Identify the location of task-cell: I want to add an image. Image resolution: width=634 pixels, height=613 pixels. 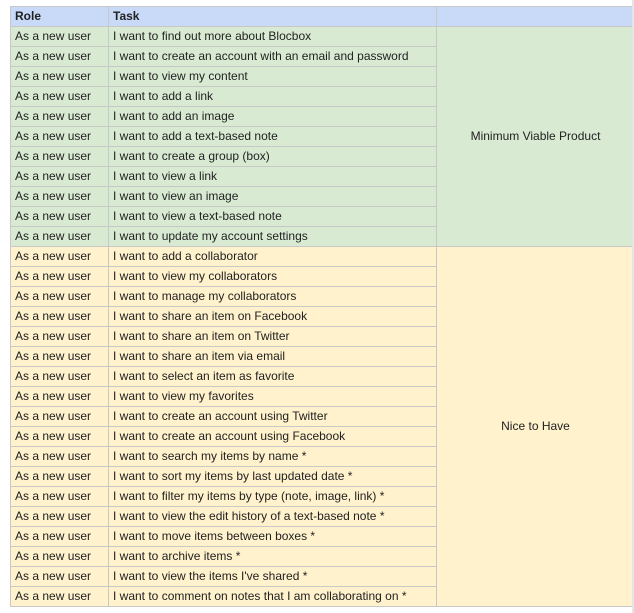
(272, 116).